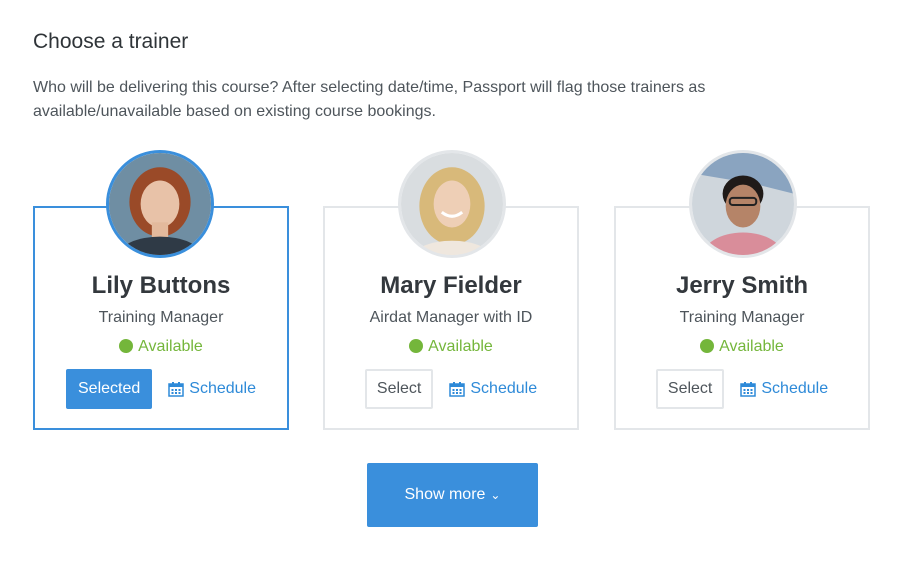 This screenshot has height=563, width=900. I want to click on trainer-name: Lily Buttons, so click(161, 285).